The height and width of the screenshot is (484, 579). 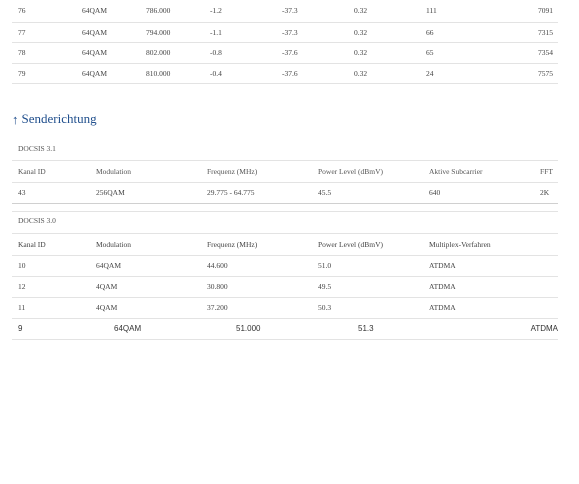 I want to click on power-level: 49.5, so click(x=325, y=286).